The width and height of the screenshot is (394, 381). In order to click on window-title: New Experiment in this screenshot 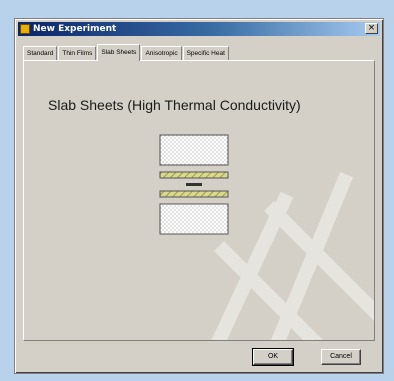, I will do `click(75, 29)`.